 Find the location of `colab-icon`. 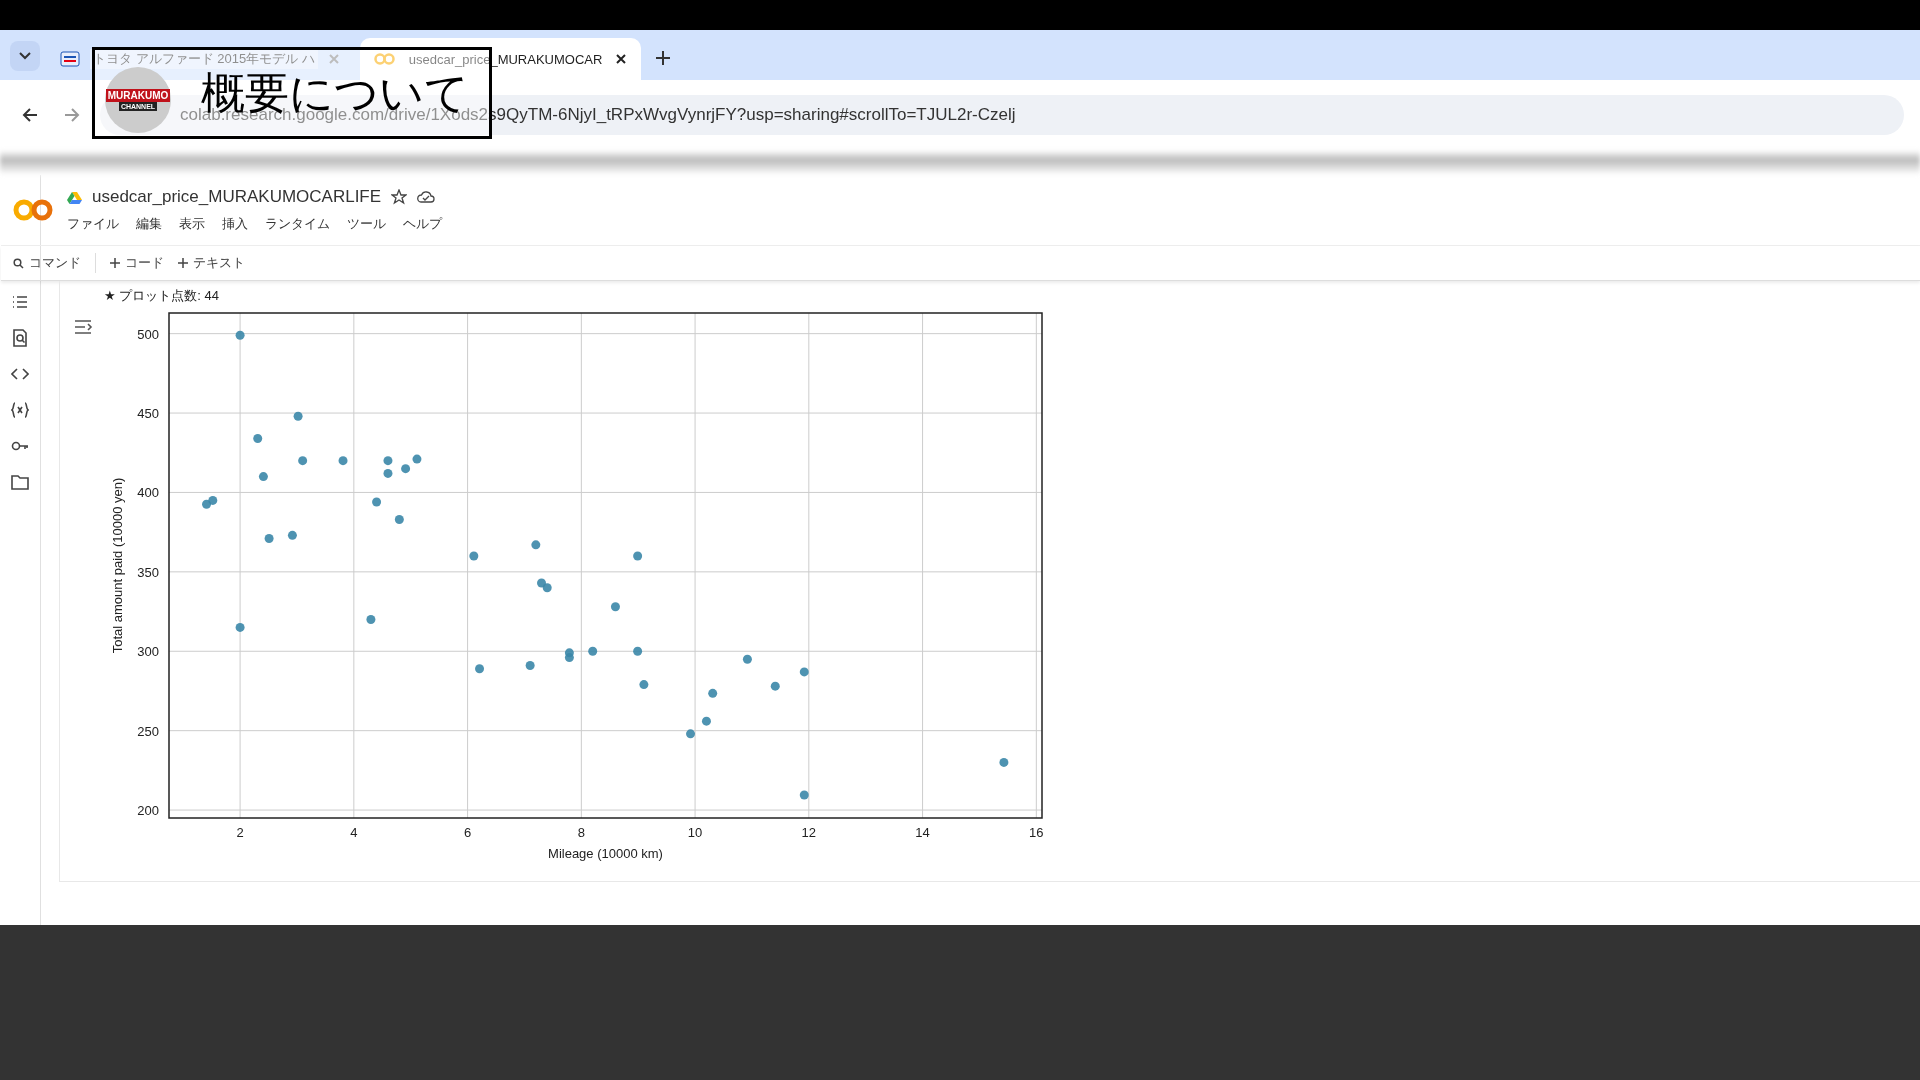

colab-icon is located at coordinates (384, 59).